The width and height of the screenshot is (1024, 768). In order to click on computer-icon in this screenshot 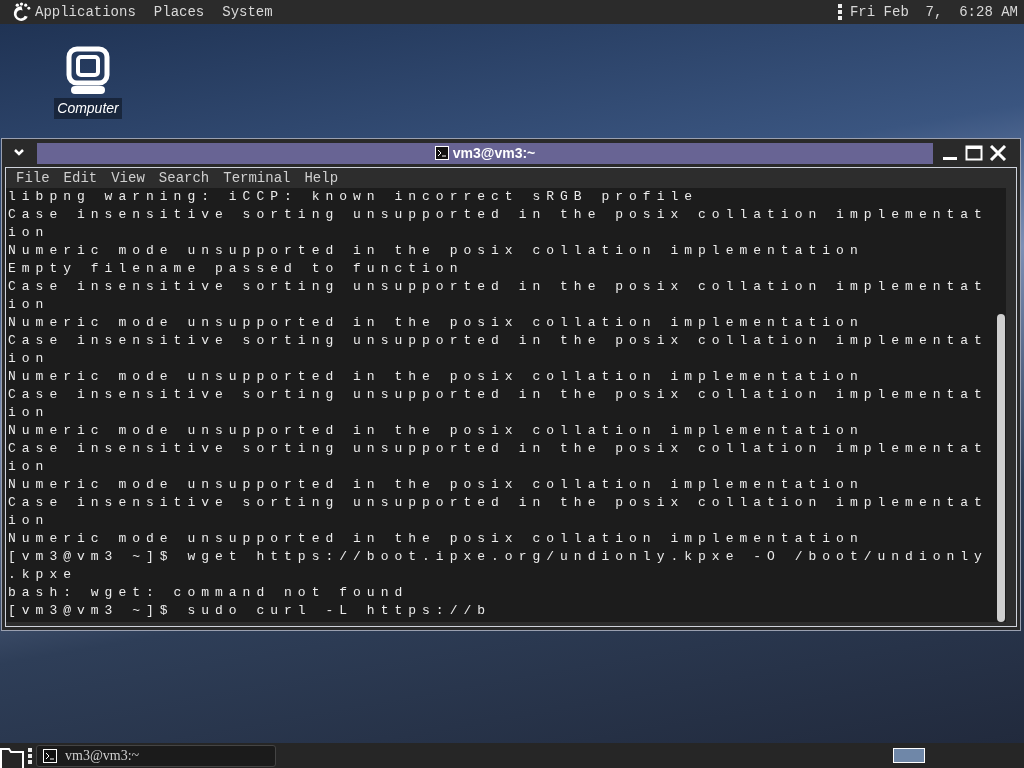, I will do `click(88, 71)`.